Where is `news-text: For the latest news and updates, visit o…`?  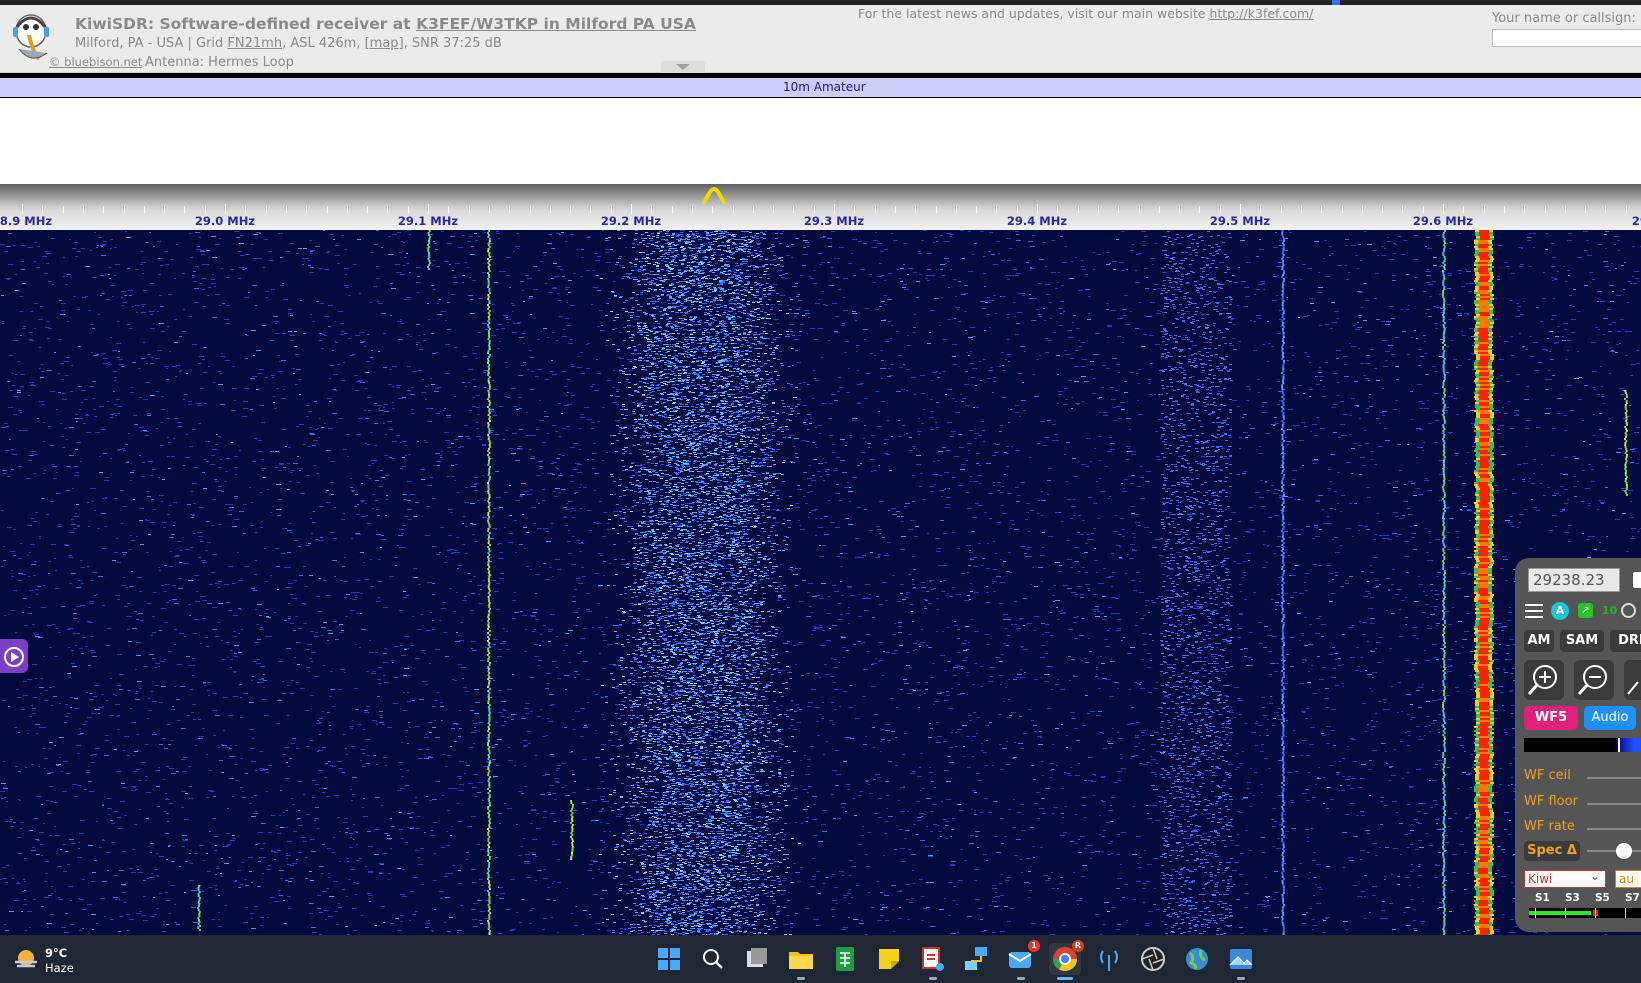 news-text: For the latest news and updates, visit o… is located at coordinates (1033, 13).